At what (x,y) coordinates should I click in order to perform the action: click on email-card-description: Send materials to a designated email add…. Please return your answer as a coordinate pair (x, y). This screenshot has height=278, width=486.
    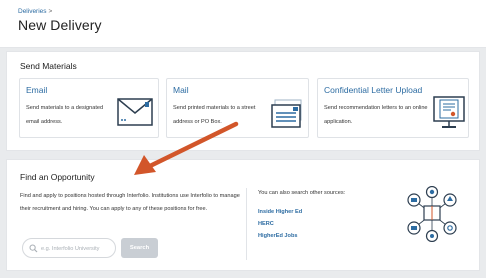
    Looking at the image, I should click on (65, 115).